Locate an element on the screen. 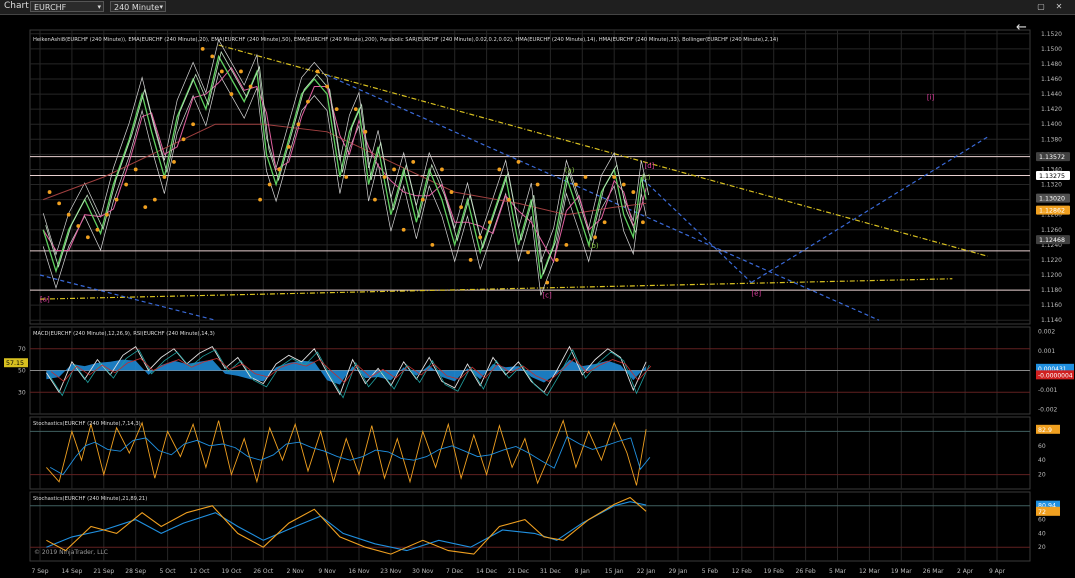 The image size is (1075, 578). timeframe-selector: 240 Minute ▾ is located at coordinates (138, 6).